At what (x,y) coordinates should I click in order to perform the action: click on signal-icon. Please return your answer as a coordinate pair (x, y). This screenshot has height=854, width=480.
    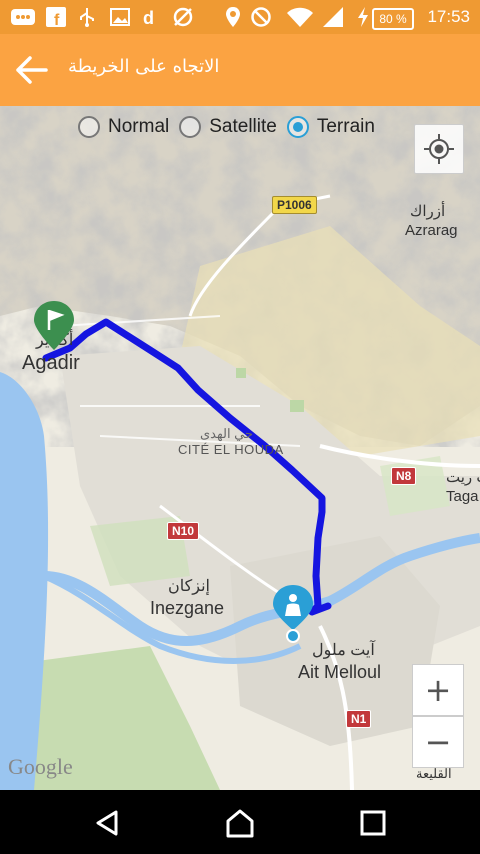
    Looking at the image, I should click on (333, 17).